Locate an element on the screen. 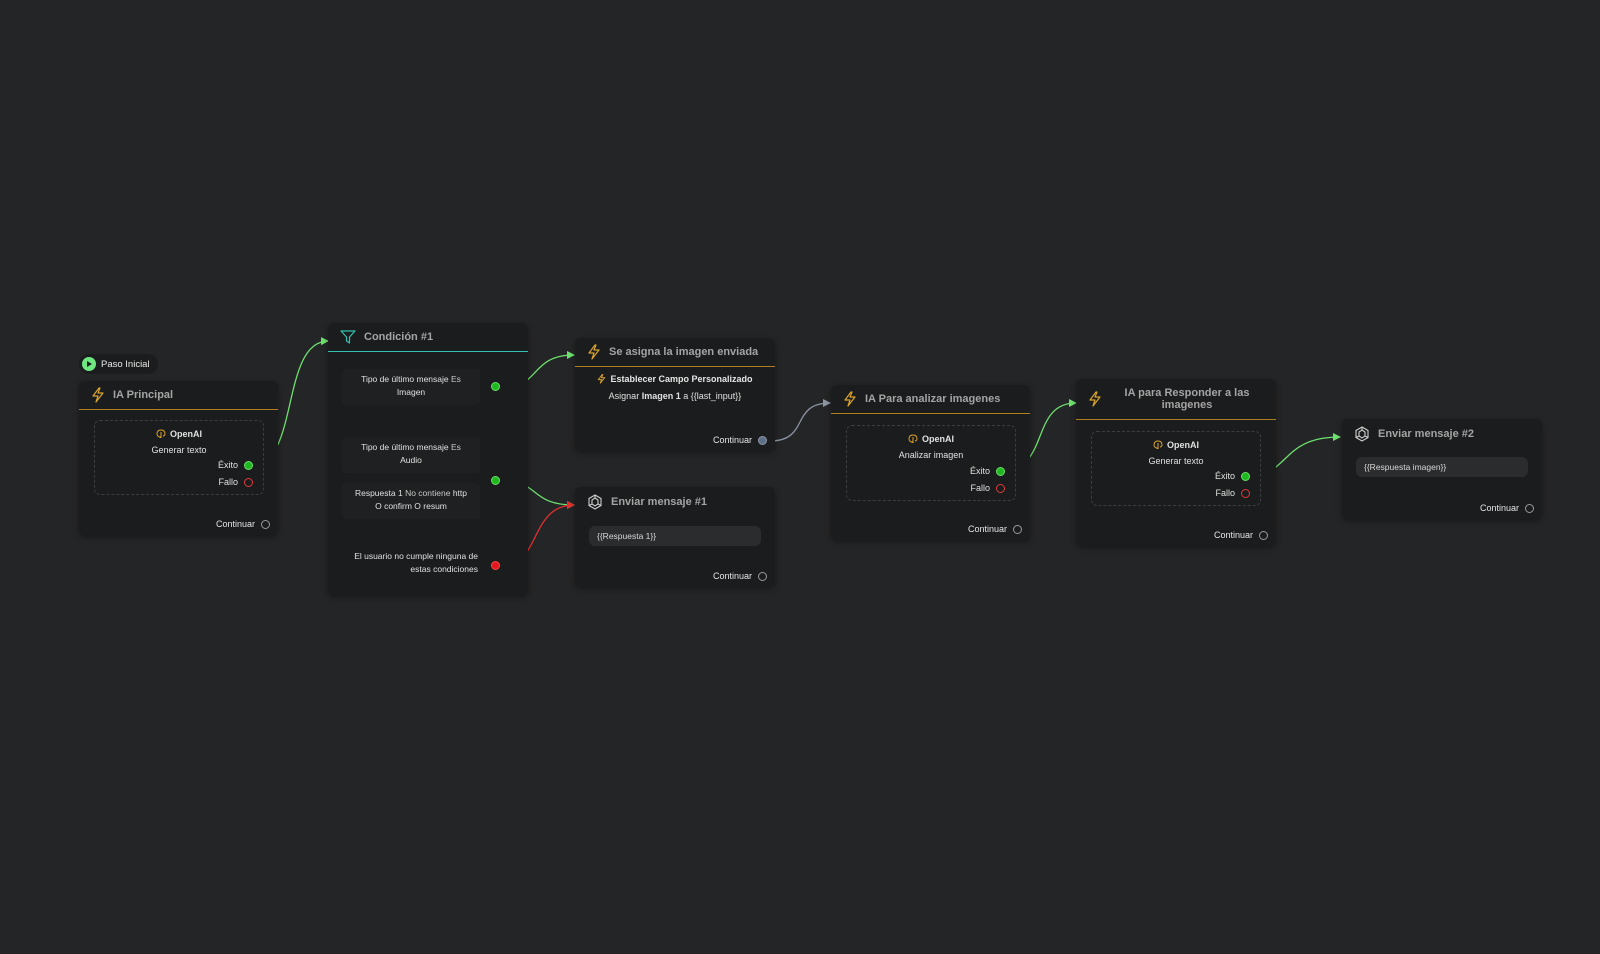 The image size is (1600, 954). node-header: IA Principal is located at coordinates (178, 395).